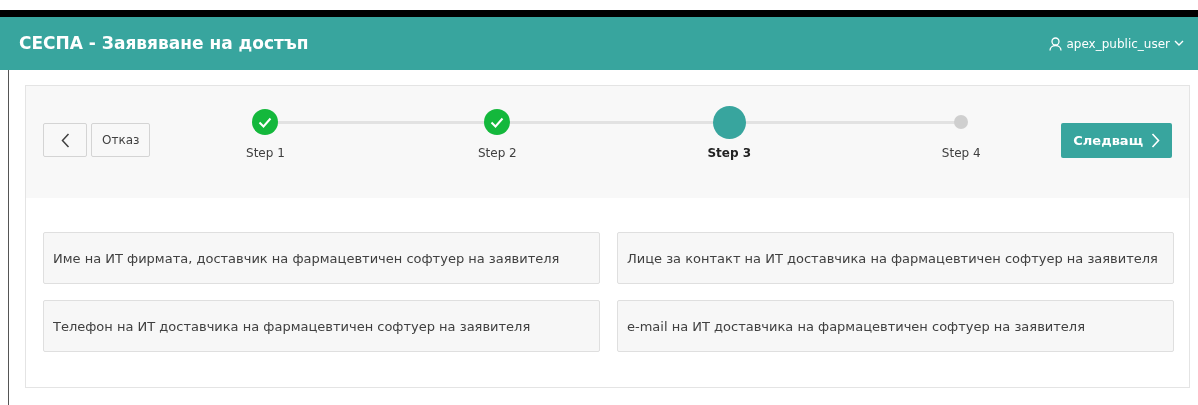 This screenshot has width=1198, height=405. I want to click on next-button: Следващ, so click(1116, 140).